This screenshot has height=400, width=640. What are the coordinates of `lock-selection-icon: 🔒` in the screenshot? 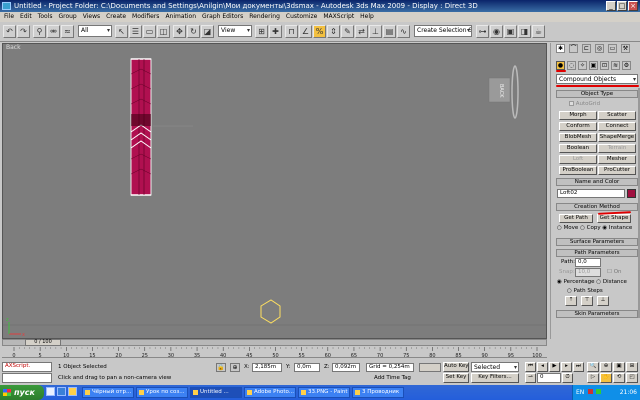 It's located at (221, 367).